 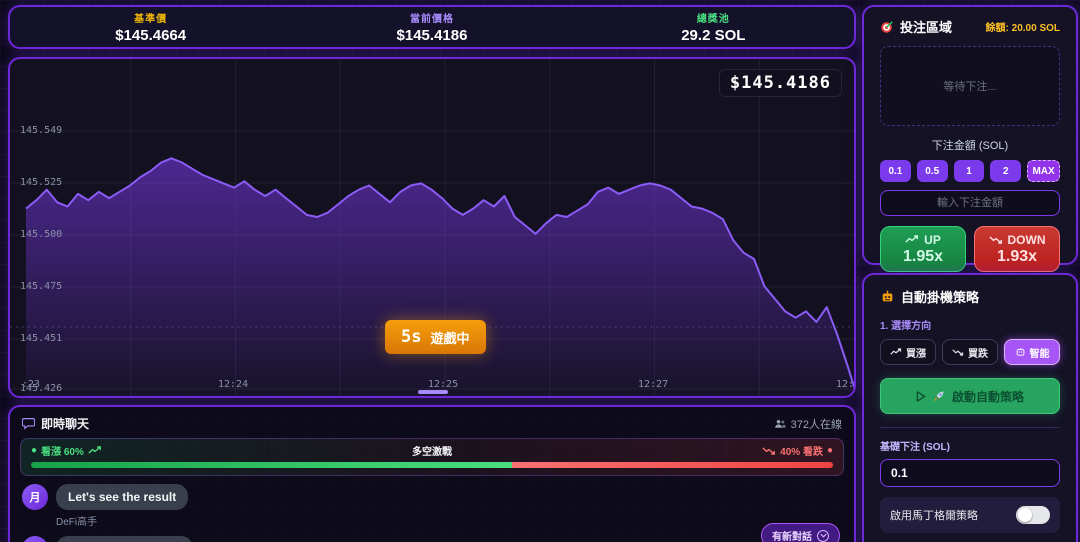 I want to click on base-bet-label: 基礎下注 (SOL), so click(x=915, y=447).